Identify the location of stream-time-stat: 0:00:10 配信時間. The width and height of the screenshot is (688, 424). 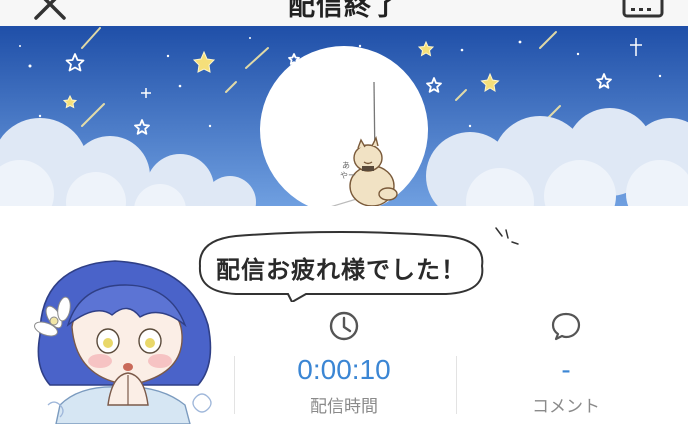
(344, 367).